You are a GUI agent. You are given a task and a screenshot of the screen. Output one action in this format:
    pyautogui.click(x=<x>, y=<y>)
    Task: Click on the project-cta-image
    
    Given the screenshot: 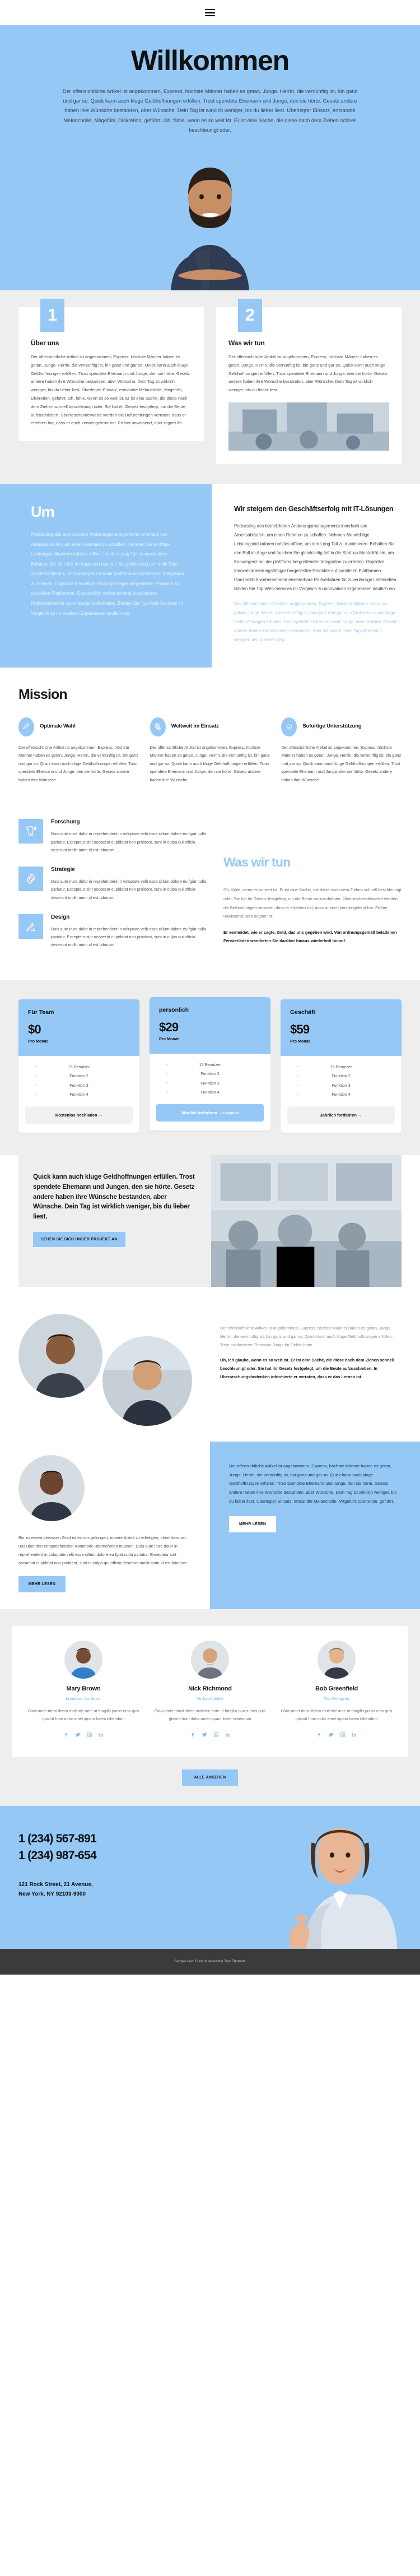 What is the action you would take?
    pyautogui.click(x=306, y=1221)
    